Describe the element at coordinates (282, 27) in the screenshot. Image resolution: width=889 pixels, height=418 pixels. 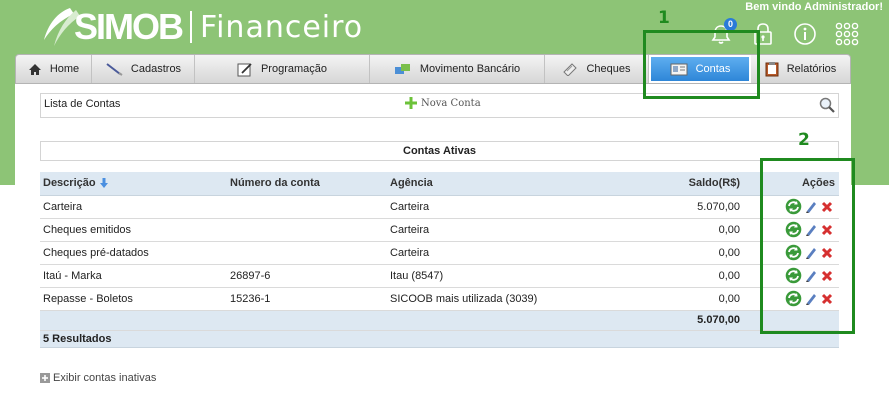
I see `logo-product: Financeiro` at that location.